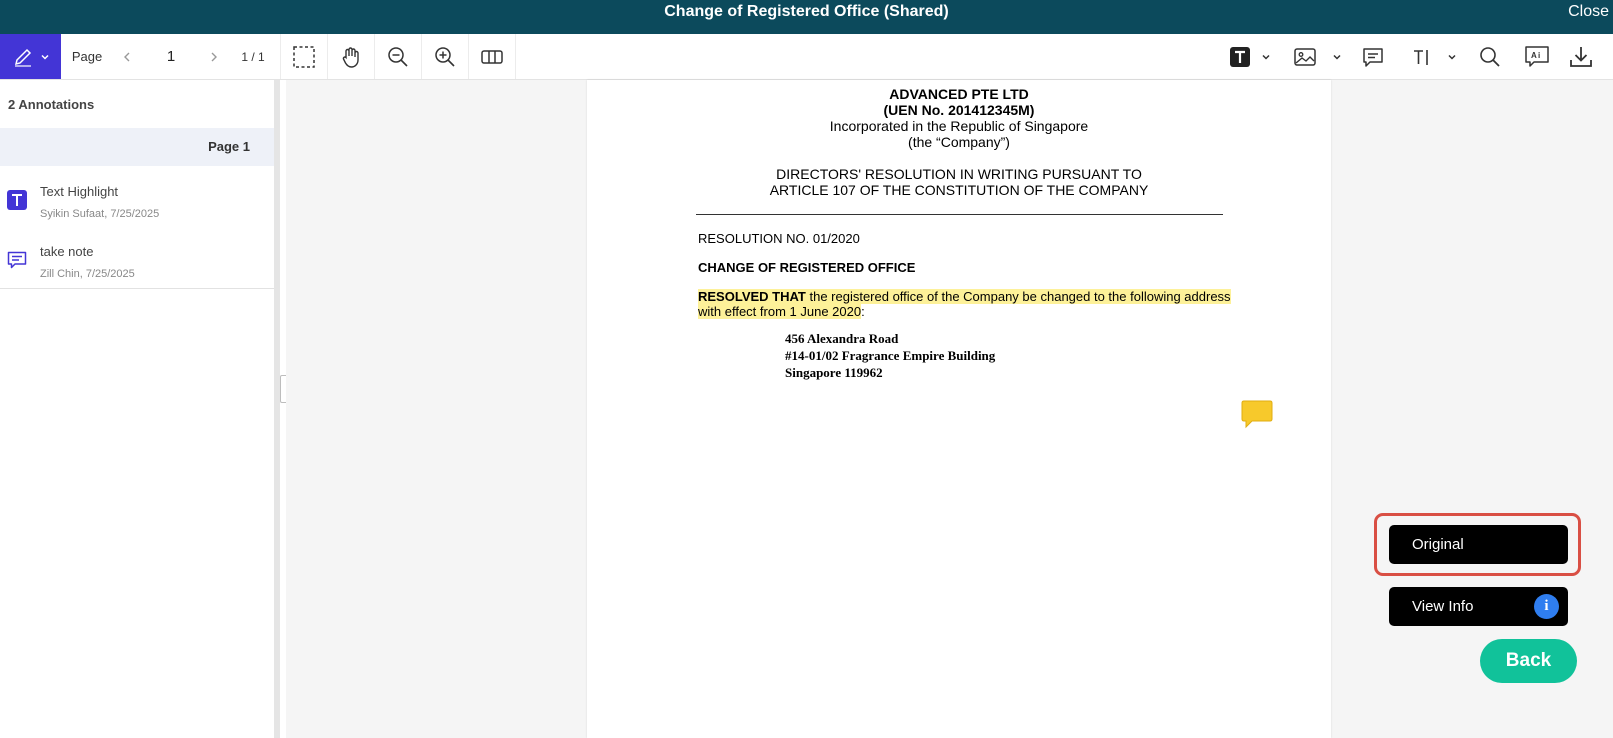 This screenshot has width=1613, height=738. I want to click on page-total: 1 / 1, so click(253, 56).